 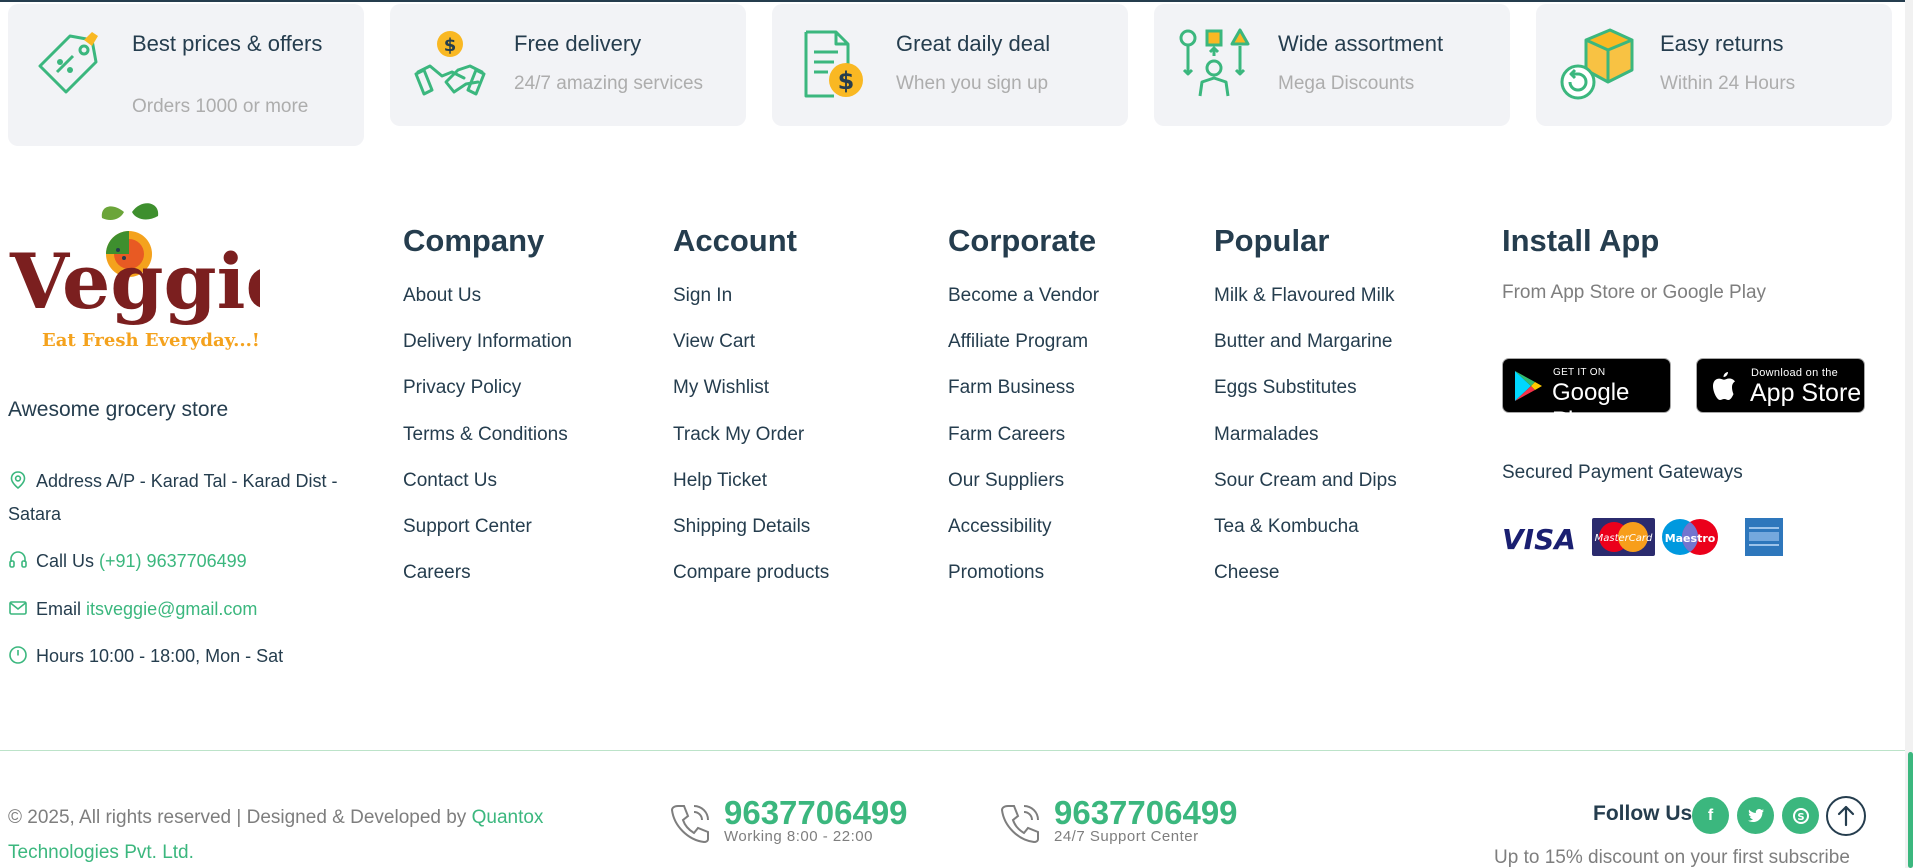 I want to click on footer-link: Become a Vendor, so click(x=1023, y=305).